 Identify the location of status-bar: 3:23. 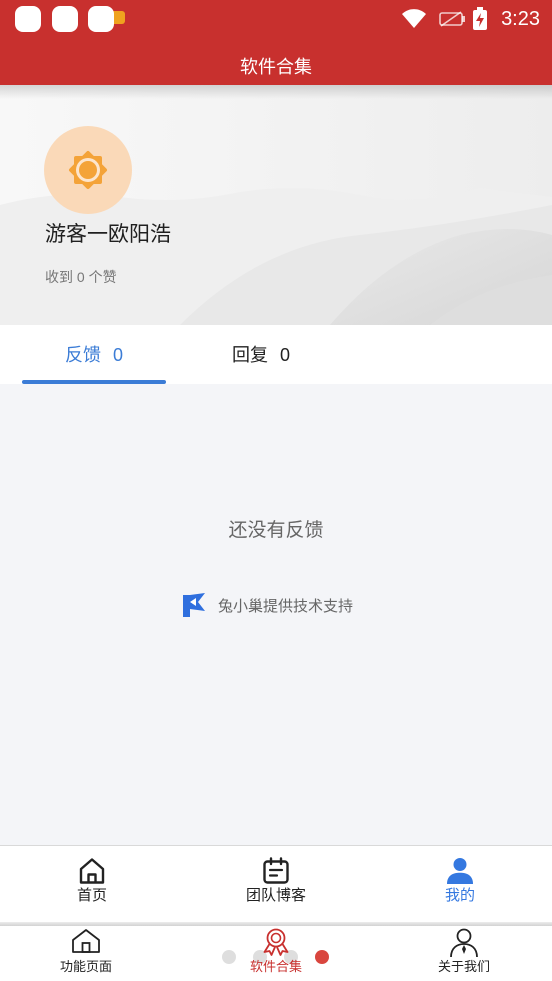
(276, 19).